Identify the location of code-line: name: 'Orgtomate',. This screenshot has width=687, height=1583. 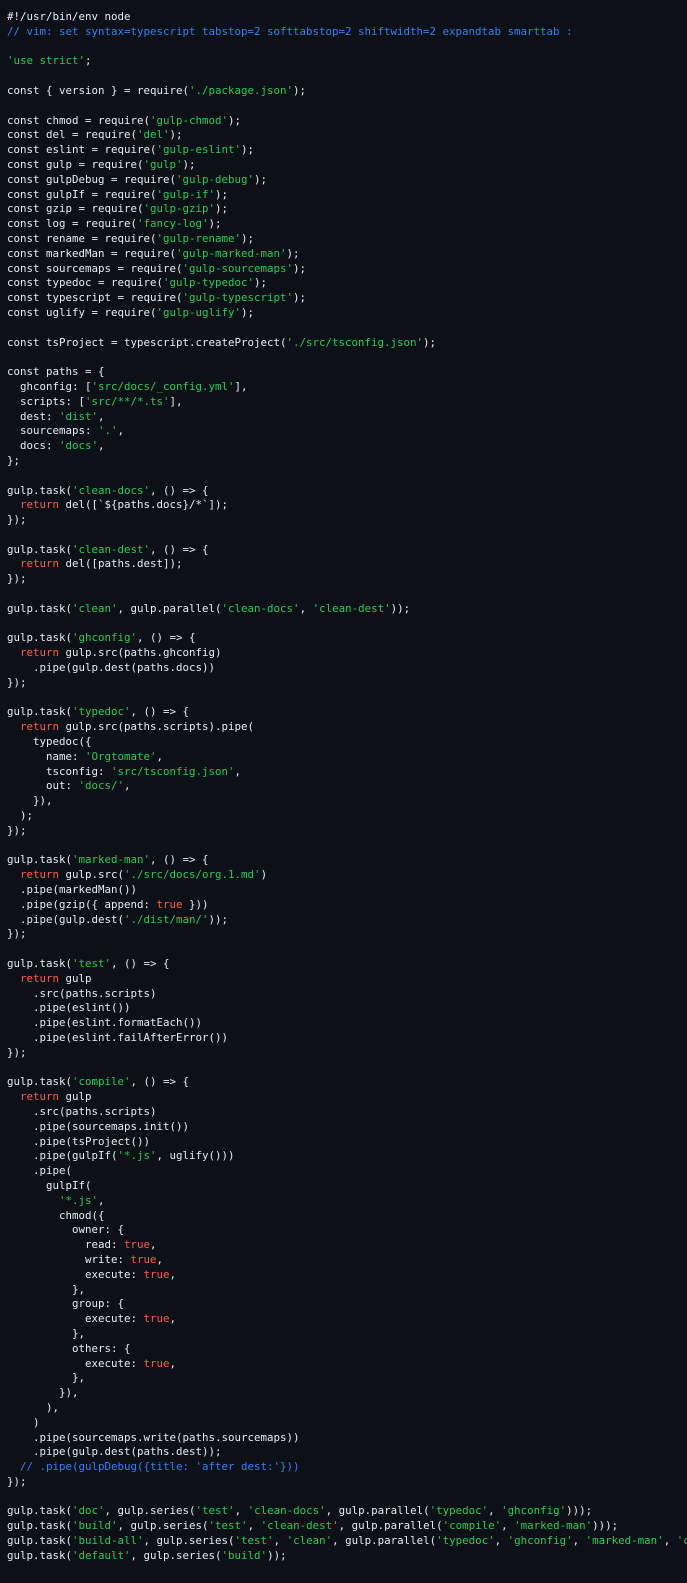
(347, 757).